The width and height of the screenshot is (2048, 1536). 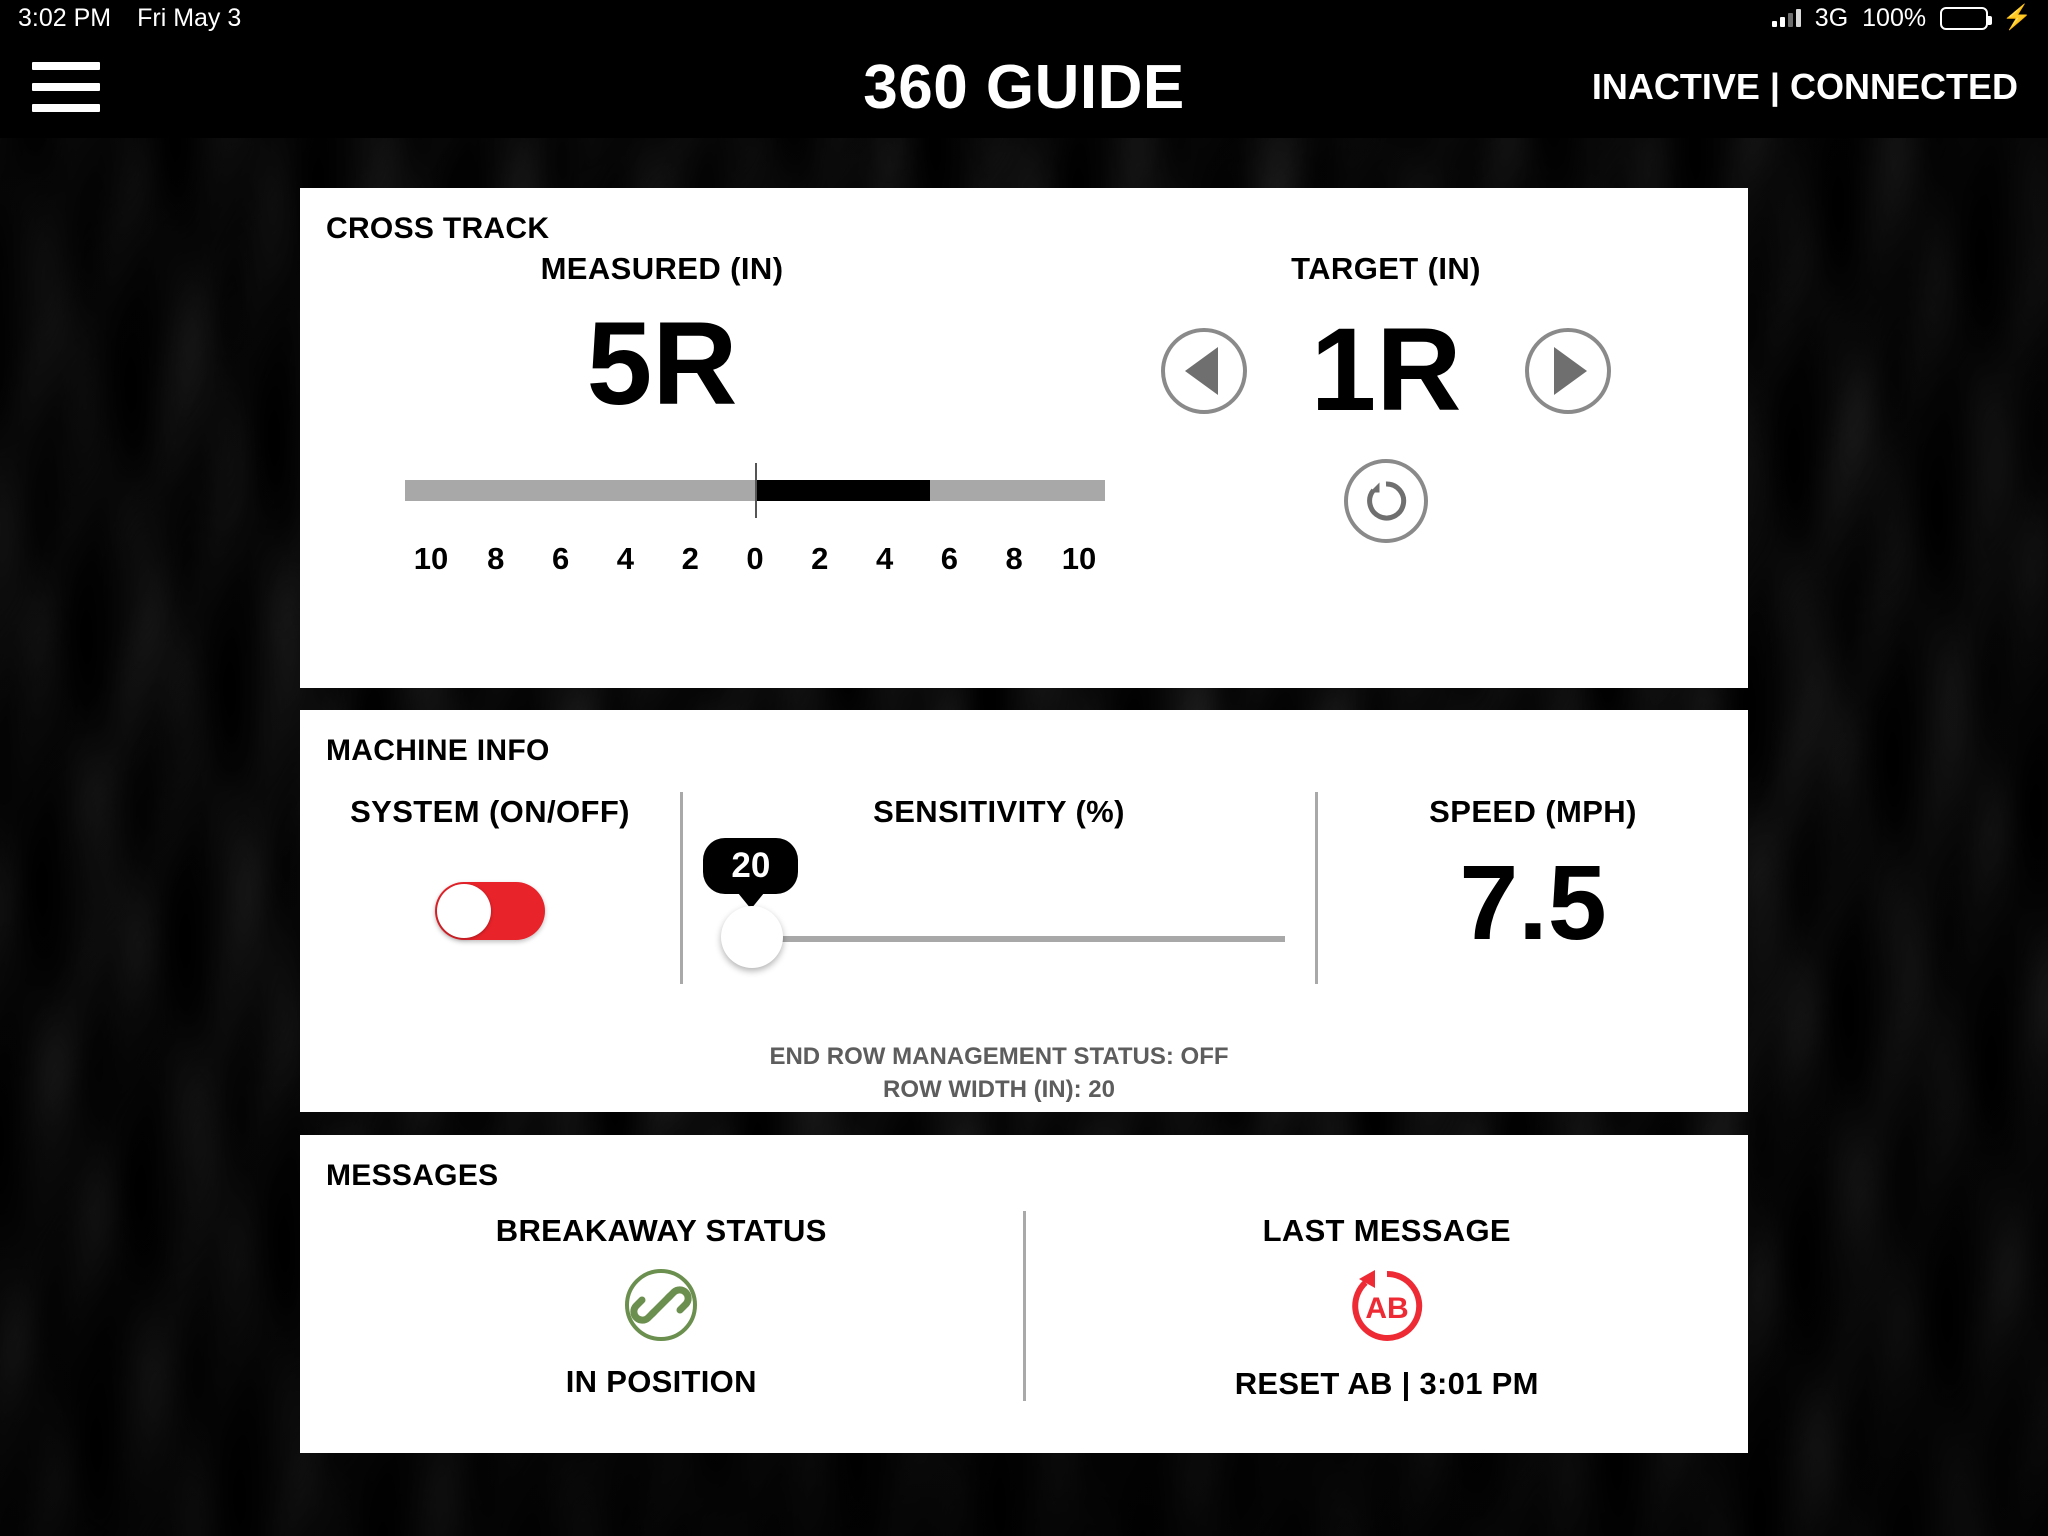 I want to click on status-bar-left: 3:02 PM Fri May 3, so click(x=120, y=18).